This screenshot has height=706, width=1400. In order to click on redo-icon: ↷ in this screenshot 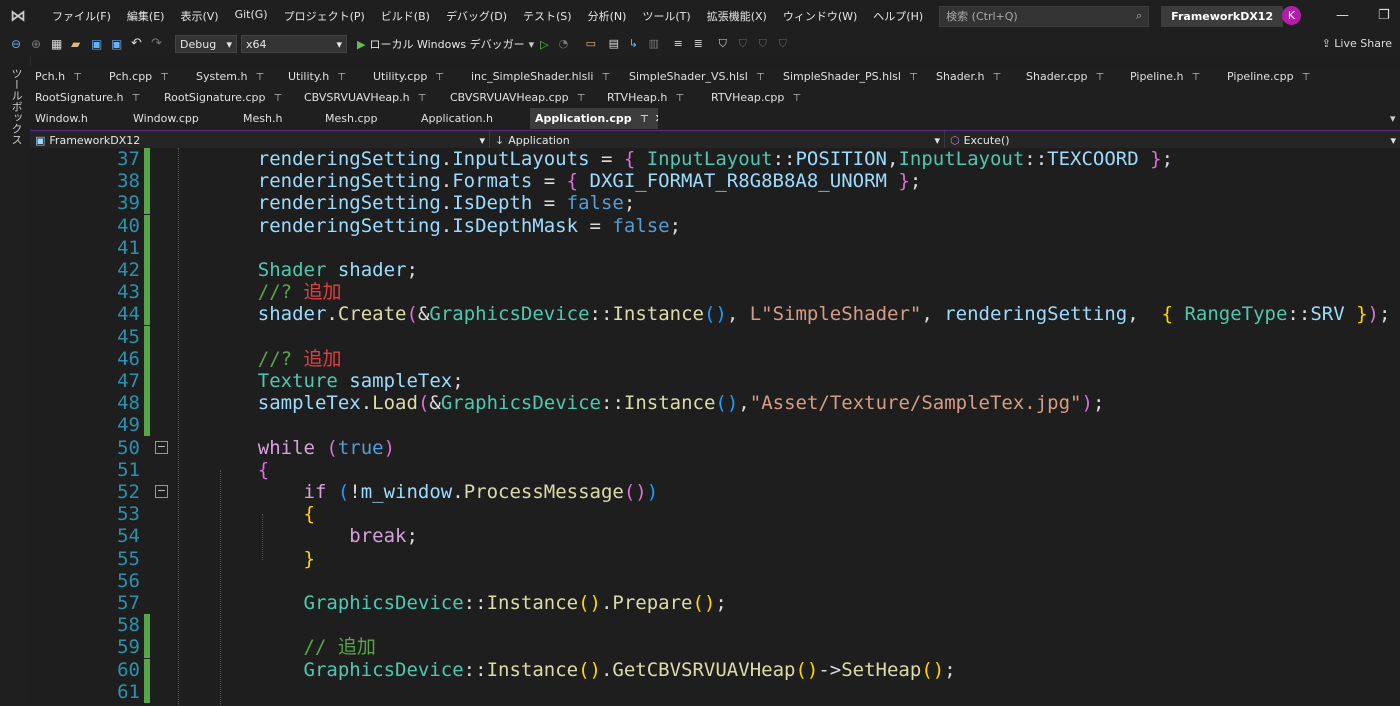, I will do `click(158, 44)`.